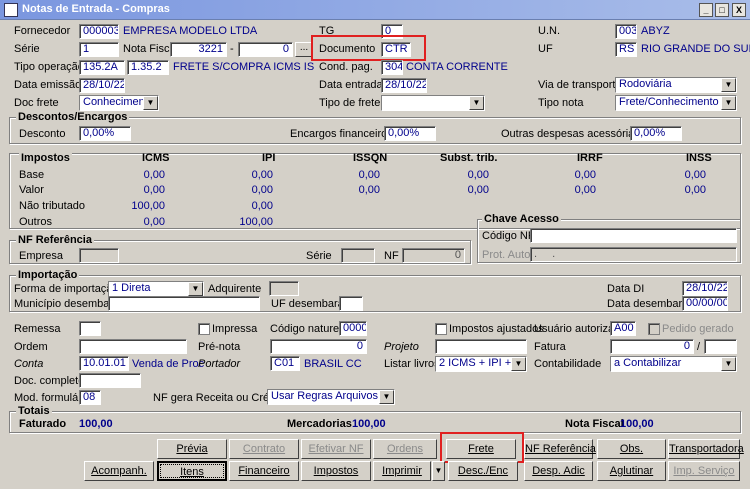 This screenshot has width=750, height=489. Describe the element at coordinates (119, 103) in the screenshot. I see `doc-frete-select: Conhecimento ▼` at that location.